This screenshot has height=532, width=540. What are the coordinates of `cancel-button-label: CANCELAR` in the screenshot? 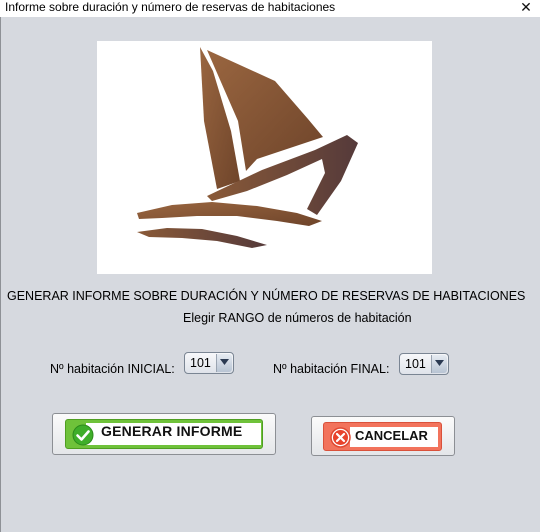 It's located at (391, 435).